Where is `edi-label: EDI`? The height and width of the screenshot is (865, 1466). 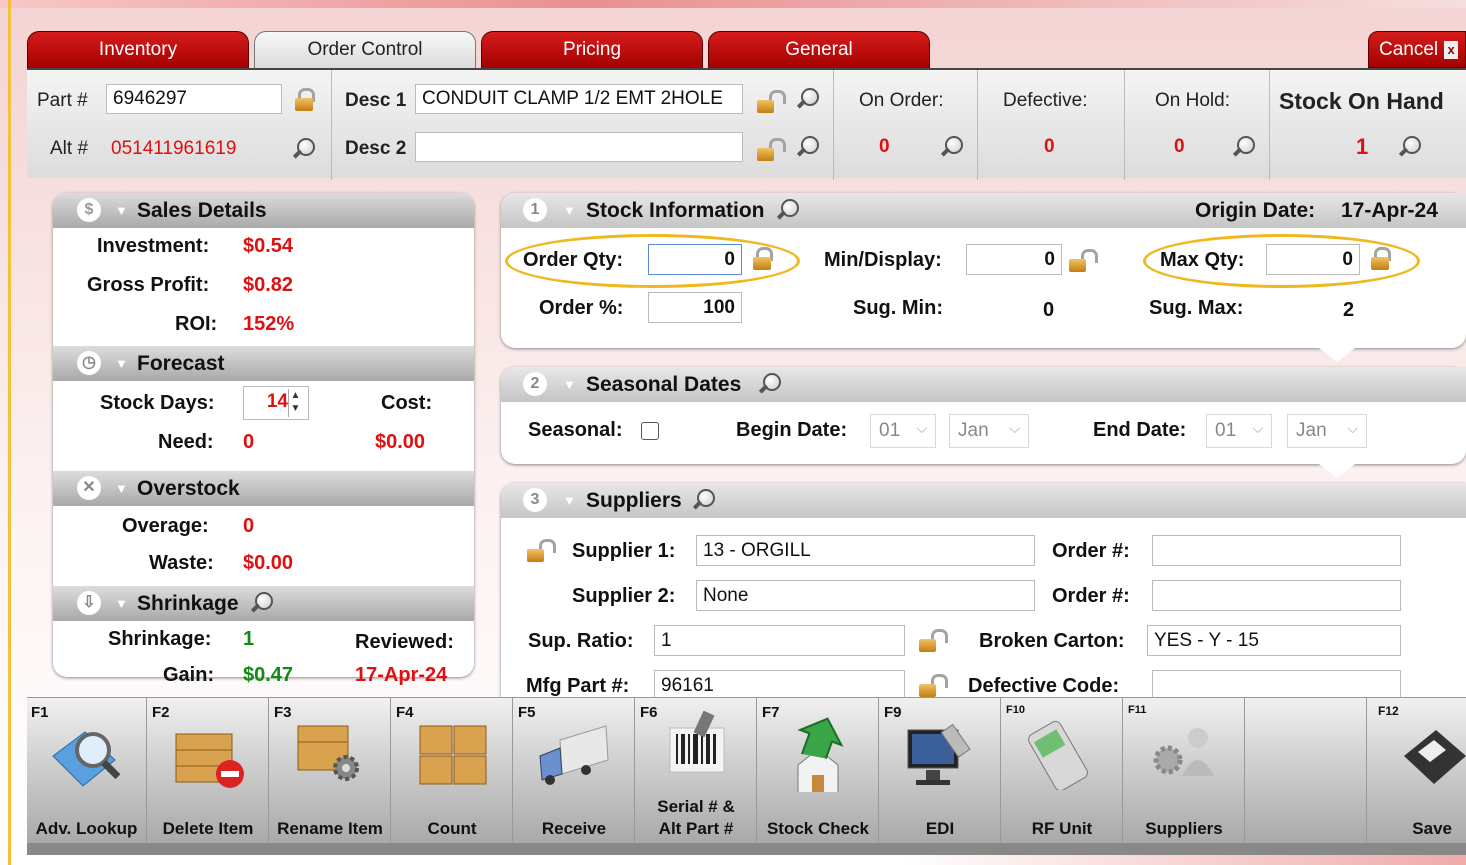
edi-label: EDI is located at coordinates (940, 828).